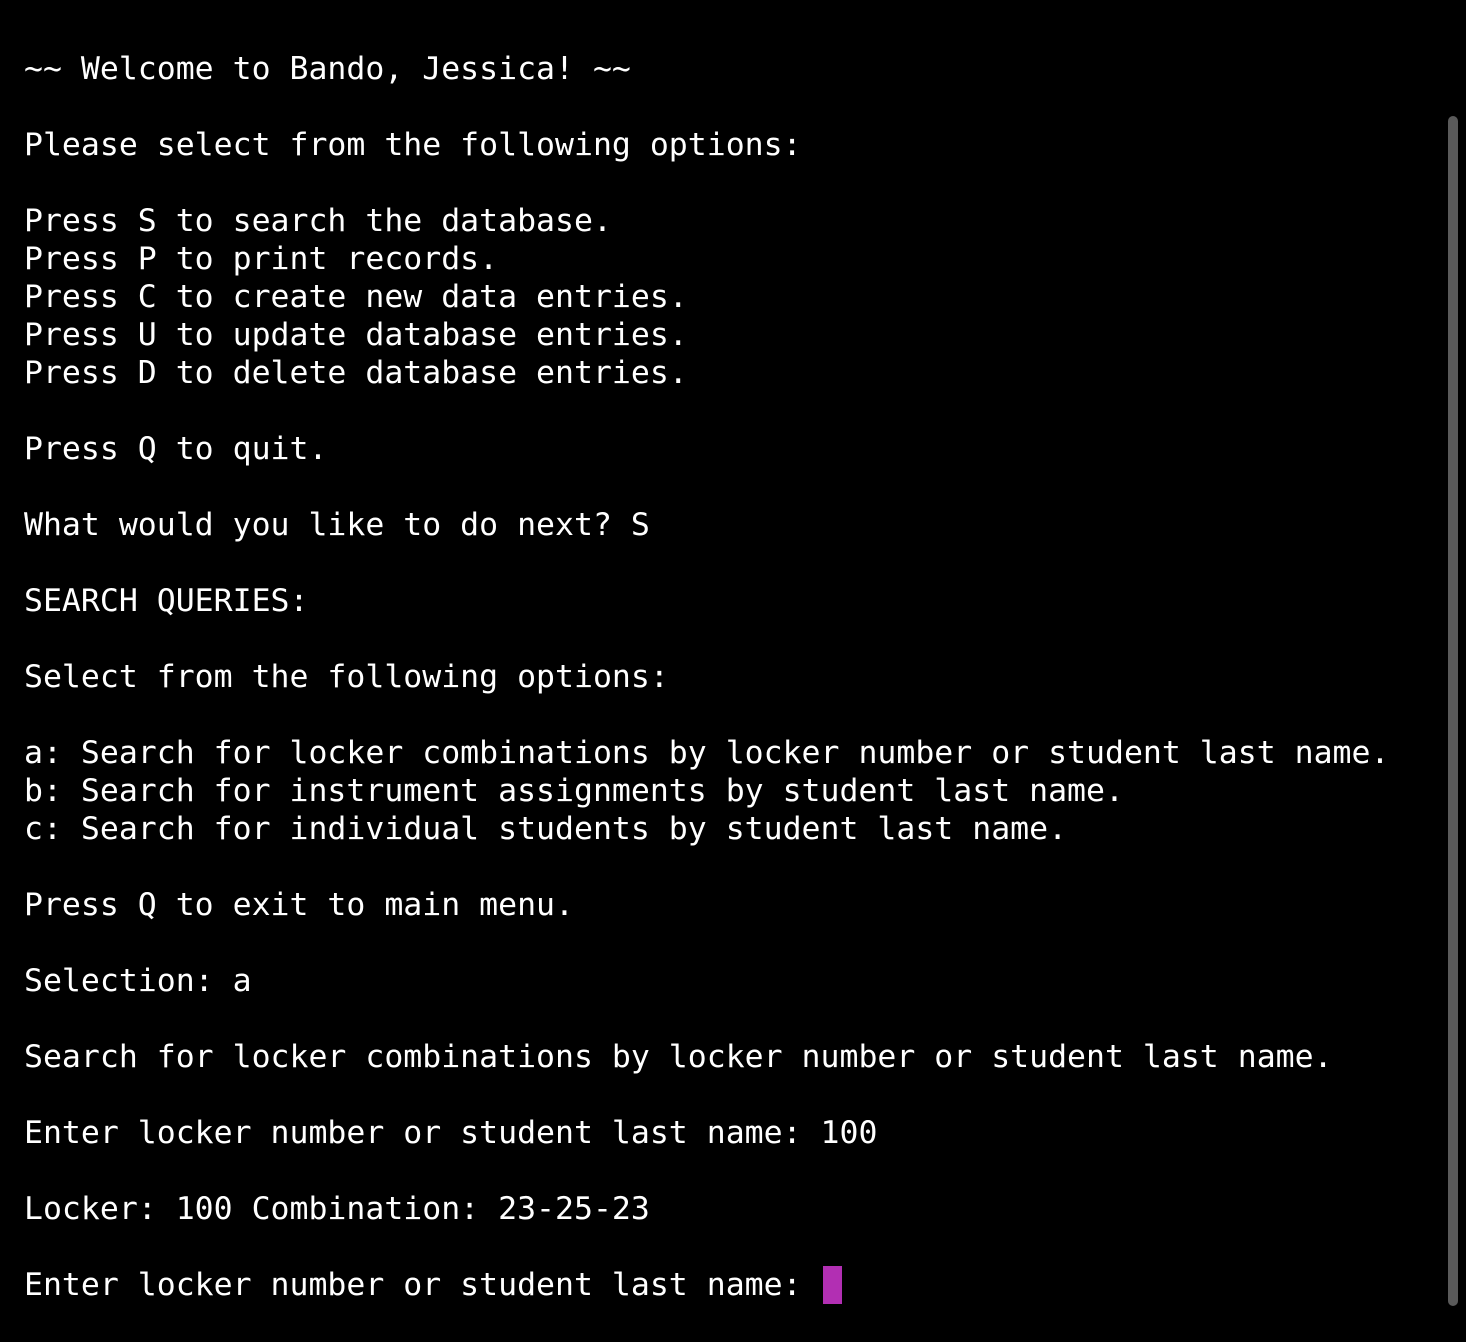  I want to click on search-result: Locker: 100 Combination: 23-25-23, so click(337, 1209).